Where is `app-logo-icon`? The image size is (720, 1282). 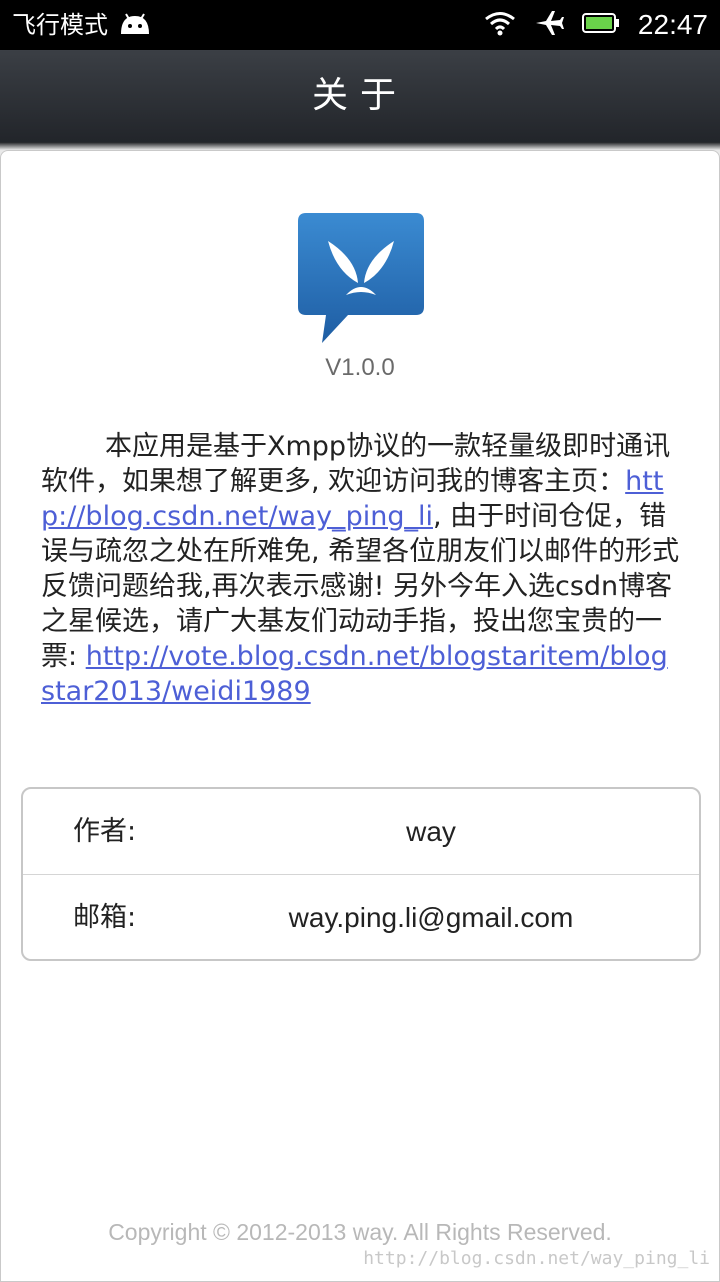
app-logo-icon is located at coordinates (361, 278).